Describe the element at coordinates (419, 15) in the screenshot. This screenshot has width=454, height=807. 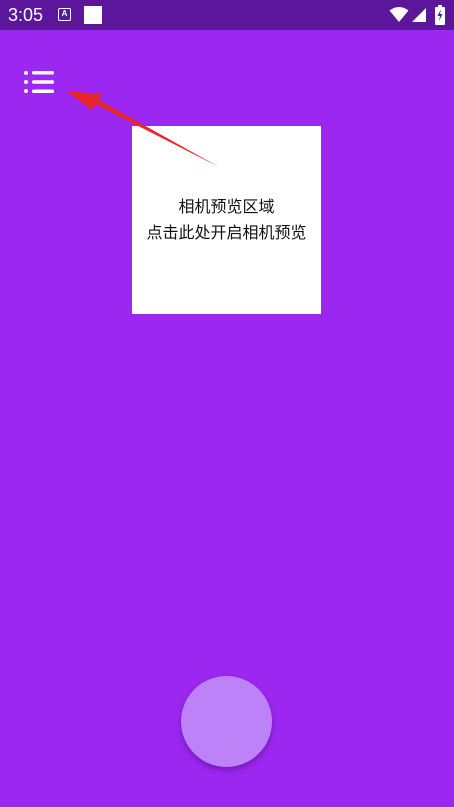
I see `signal-icon` at that location.